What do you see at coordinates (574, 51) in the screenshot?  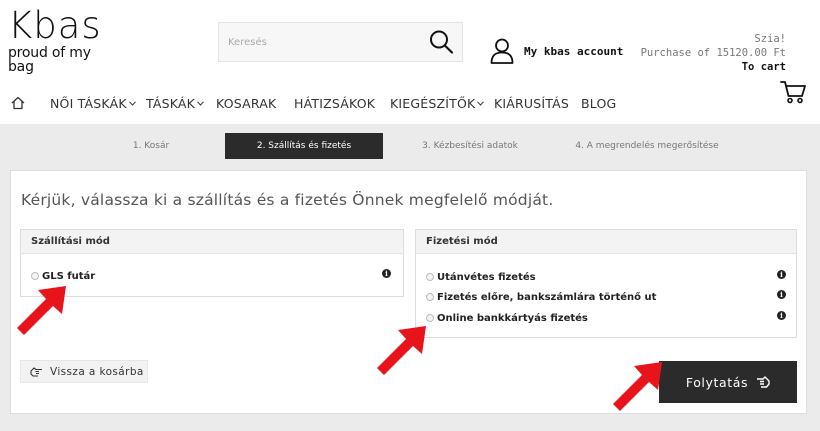 I see `account-label: My kbas account` at bounding box center [574, 51].